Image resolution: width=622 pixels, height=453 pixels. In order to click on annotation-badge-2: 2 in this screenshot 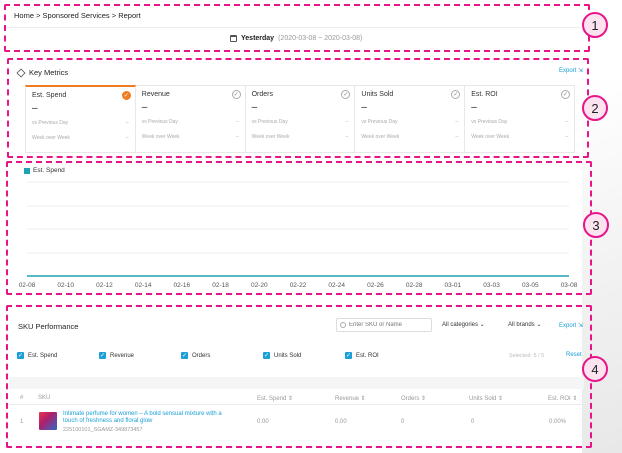, I will do `click(595, 108)`.